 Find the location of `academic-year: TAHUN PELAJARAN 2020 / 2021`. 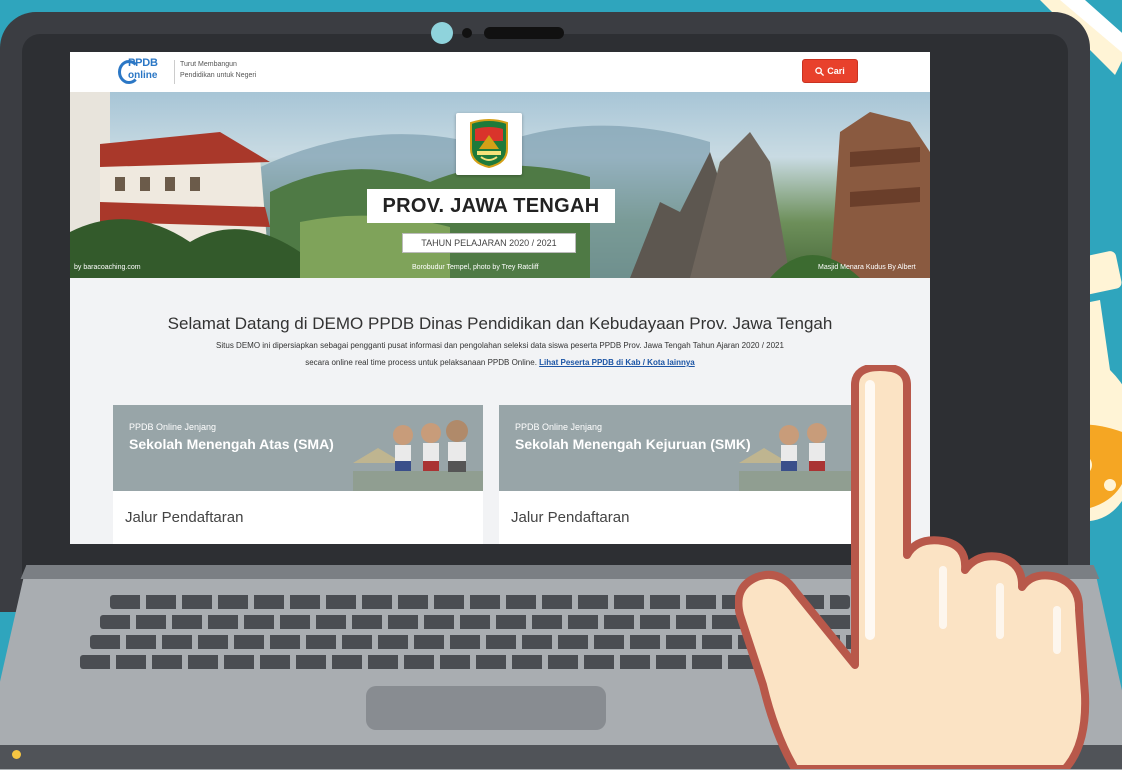

academic-year: TAHUN PELAJARAN 2020 / 2021 is located at coordinates (489, 243).